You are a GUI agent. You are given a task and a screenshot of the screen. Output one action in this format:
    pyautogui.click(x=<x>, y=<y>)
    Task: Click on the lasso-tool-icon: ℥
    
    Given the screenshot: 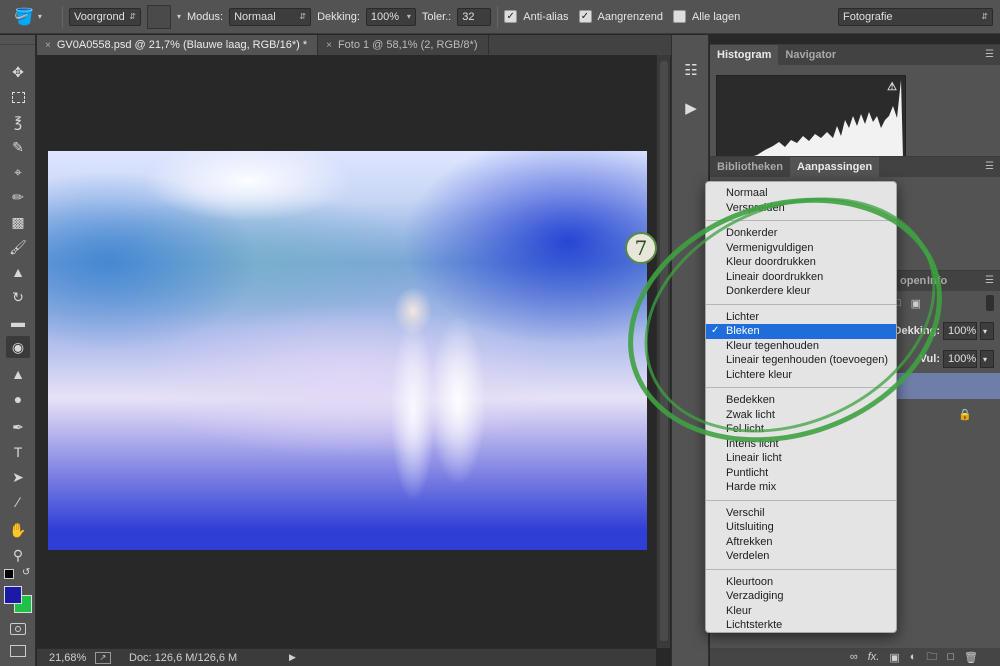 What is the action you would take?
    pyautogui.click(x=18, y=122)
    